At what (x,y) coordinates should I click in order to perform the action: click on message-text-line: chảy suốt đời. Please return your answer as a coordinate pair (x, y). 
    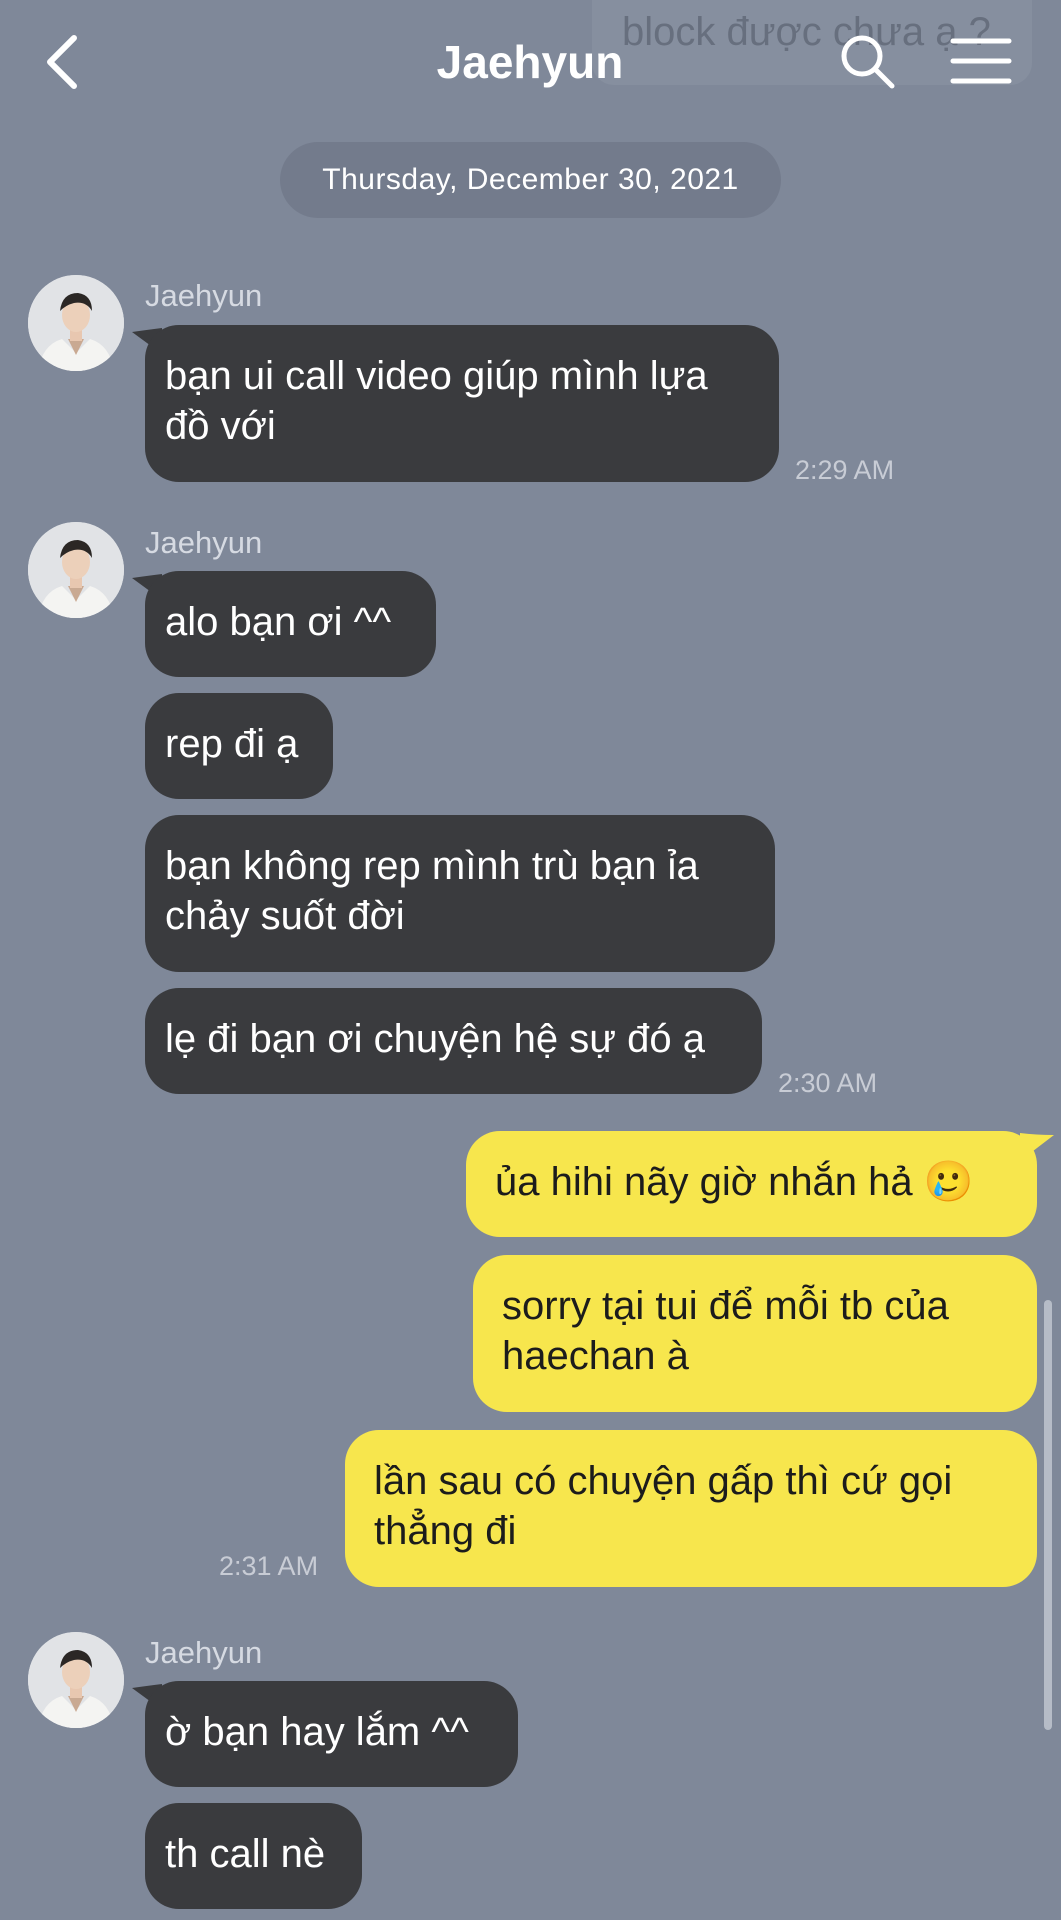
    Looking at the image, I should click on (285, 916).